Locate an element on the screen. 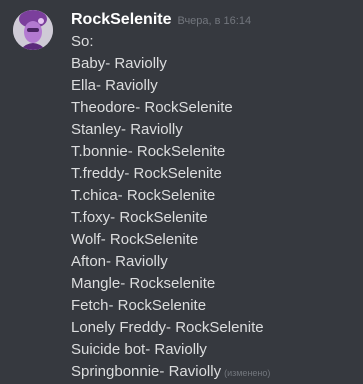 This screenshot has height=384, width=363. message-line-text: Springbonnie- Raviolly is located at coordinates (146, 371).